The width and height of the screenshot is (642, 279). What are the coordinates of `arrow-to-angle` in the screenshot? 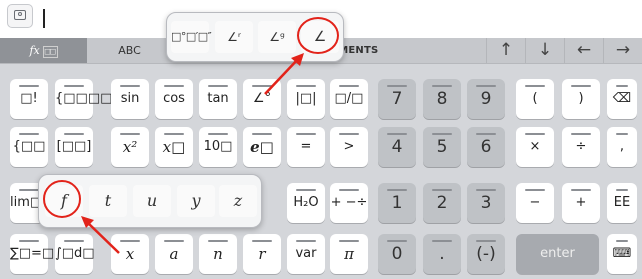 It's located at (282, 76).